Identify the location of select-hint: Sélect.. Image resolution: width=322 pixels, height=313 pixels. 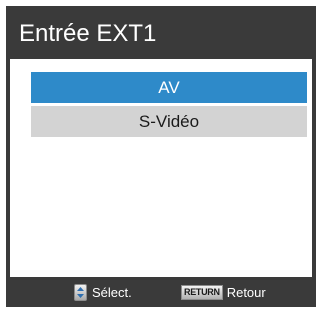
(103, 292).